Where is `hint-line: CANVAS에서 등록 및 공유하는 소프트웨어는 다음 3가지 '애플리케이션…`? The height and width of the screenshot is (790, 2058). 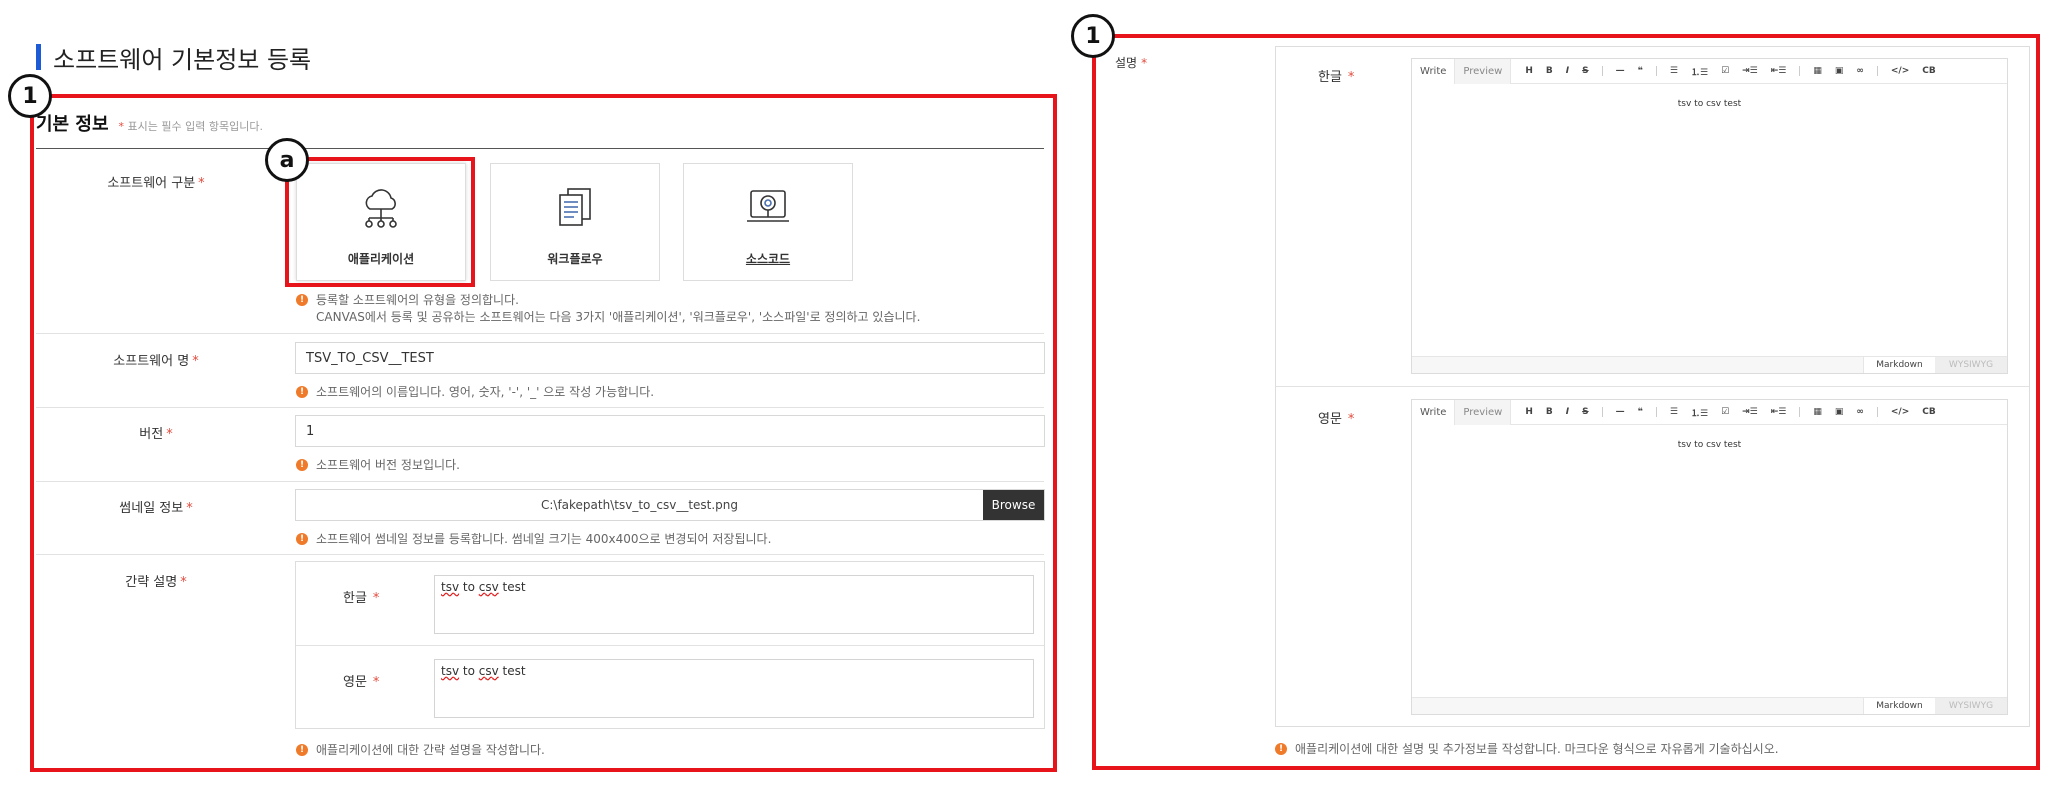
hint-line: CANVAS에서 등록 및 공유하는 소프트웨어는 다음 3가지 '애플리케이션… is located at coordinates (618, 317).